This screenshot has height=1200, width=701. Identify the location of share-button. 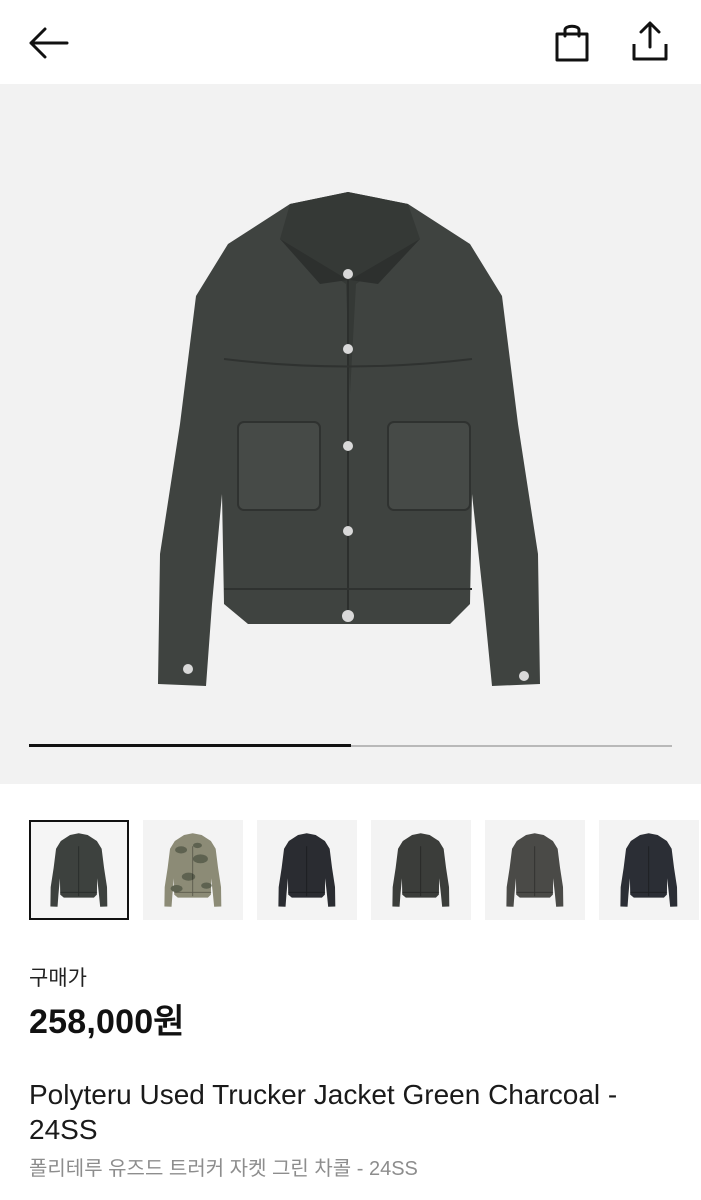
(650, 41).